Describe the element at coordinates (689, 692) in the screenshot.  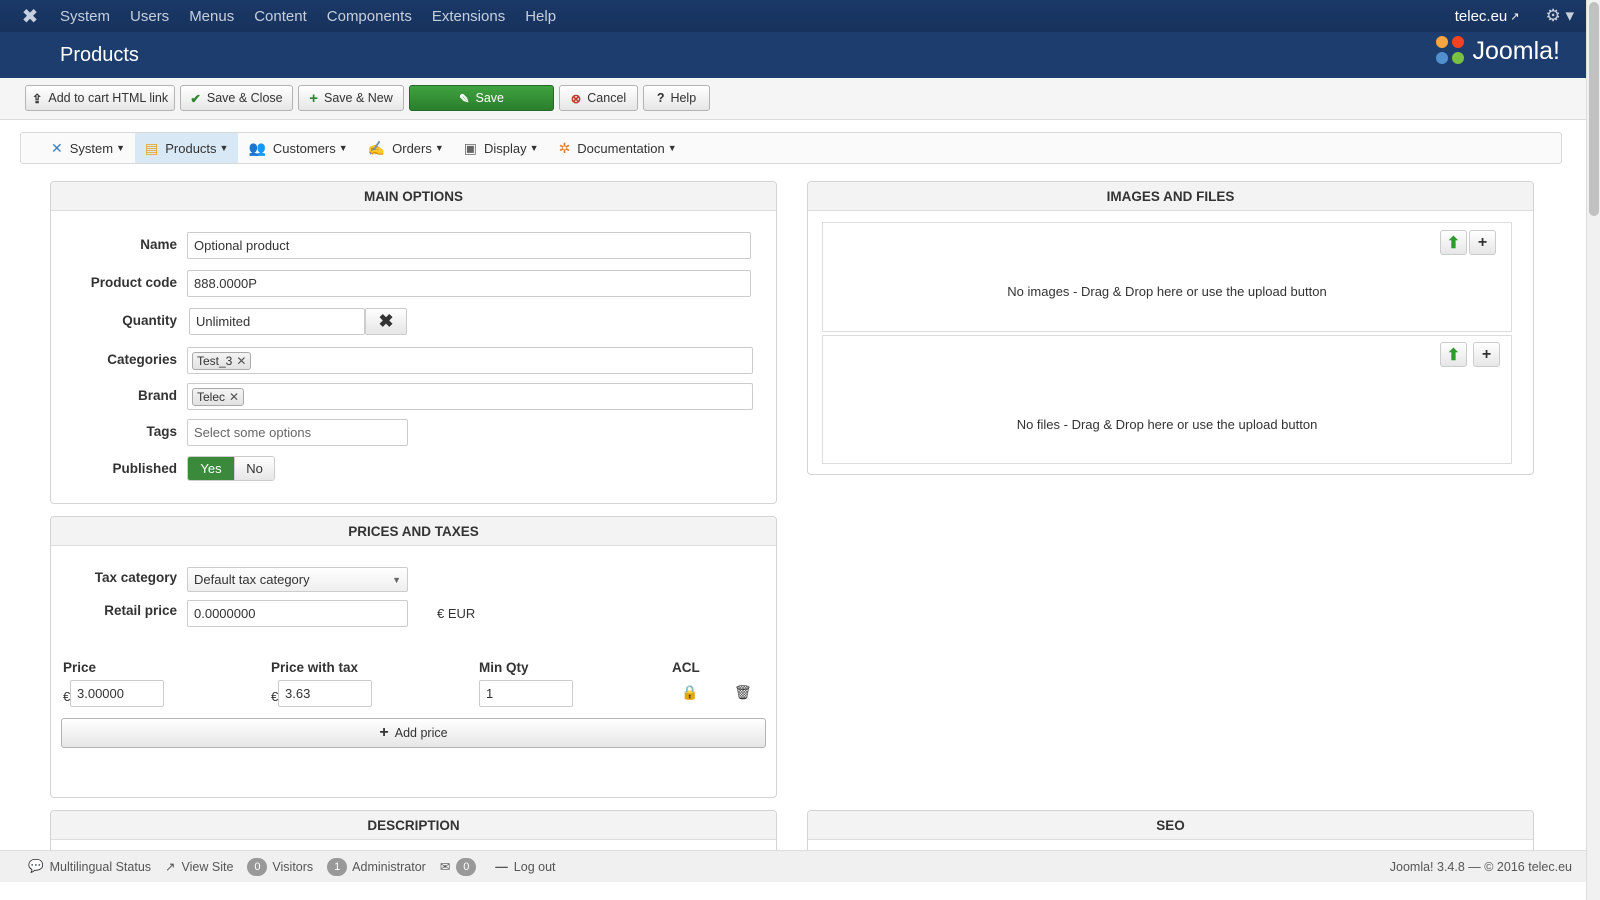
I see `lock-icon: 🔒` at that location.